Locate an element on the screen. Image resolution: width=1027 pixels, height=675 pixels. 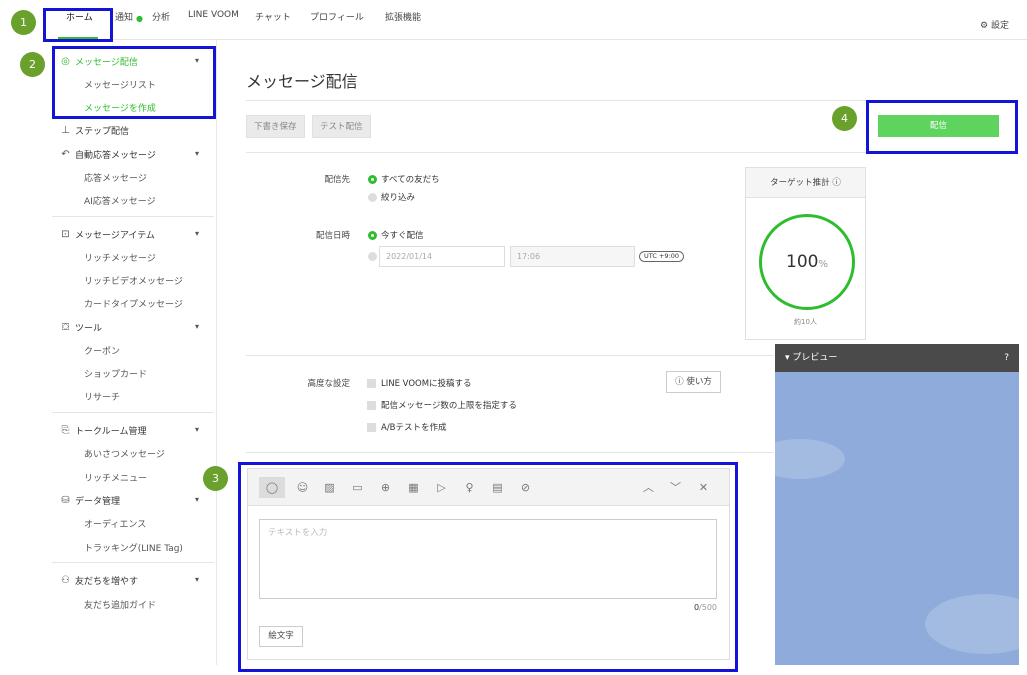
sidebar-label: トークルーム管理 is located at coordinates (111, 432).